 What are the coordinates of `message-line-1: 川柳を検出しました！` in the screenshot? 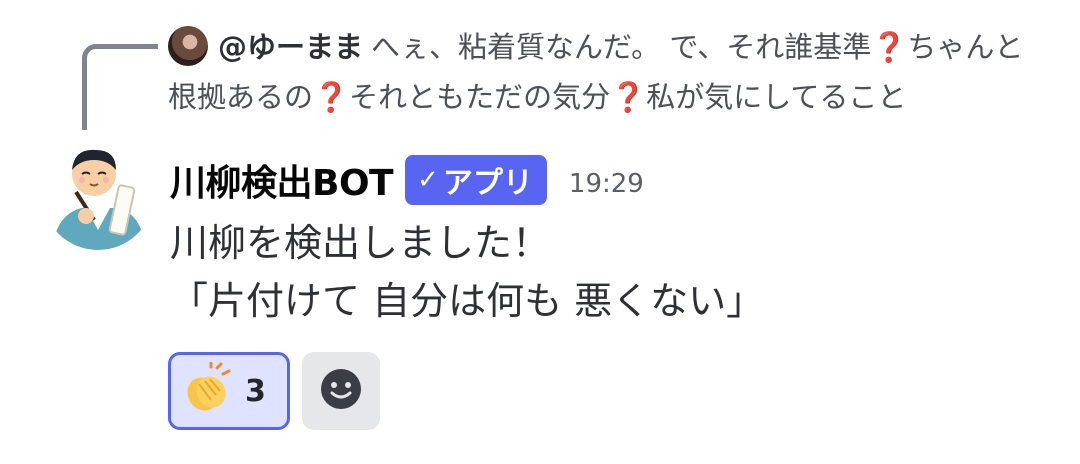 It's located at (360, 243).